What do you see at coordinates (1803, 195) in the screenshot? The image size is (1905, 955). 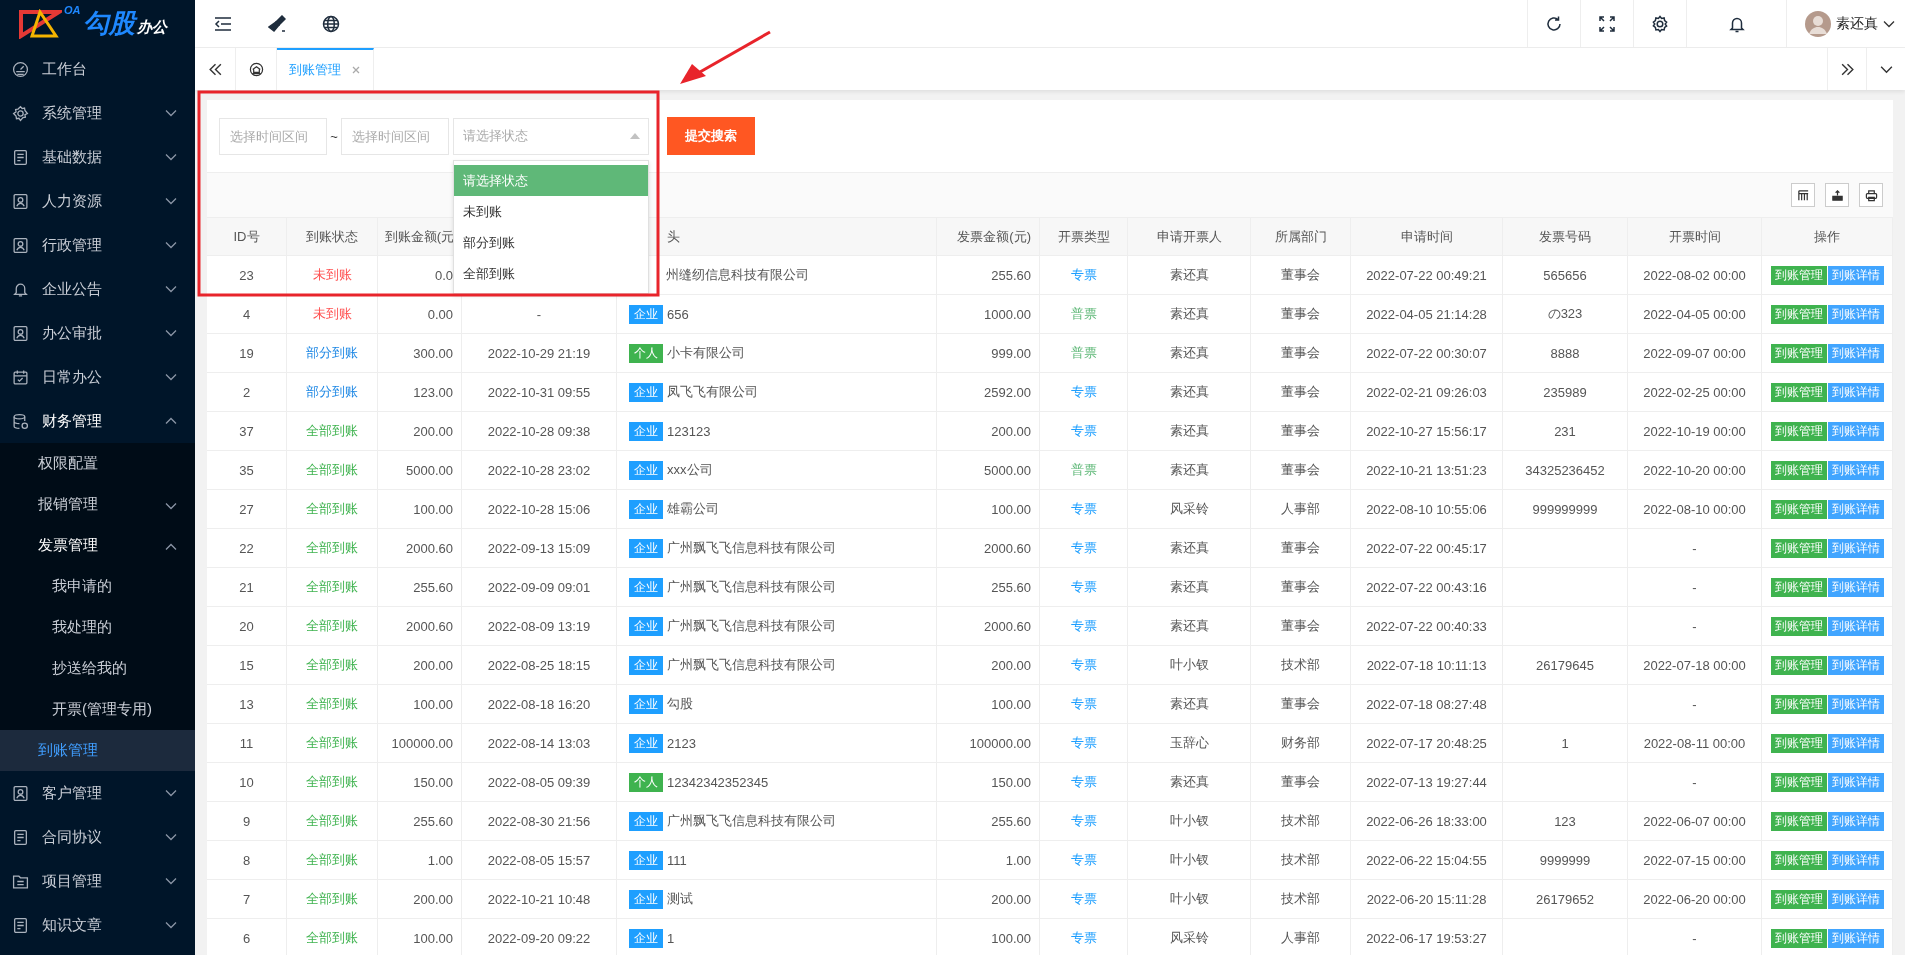 I see `columns-icon` at bounding box center [1803, 195].